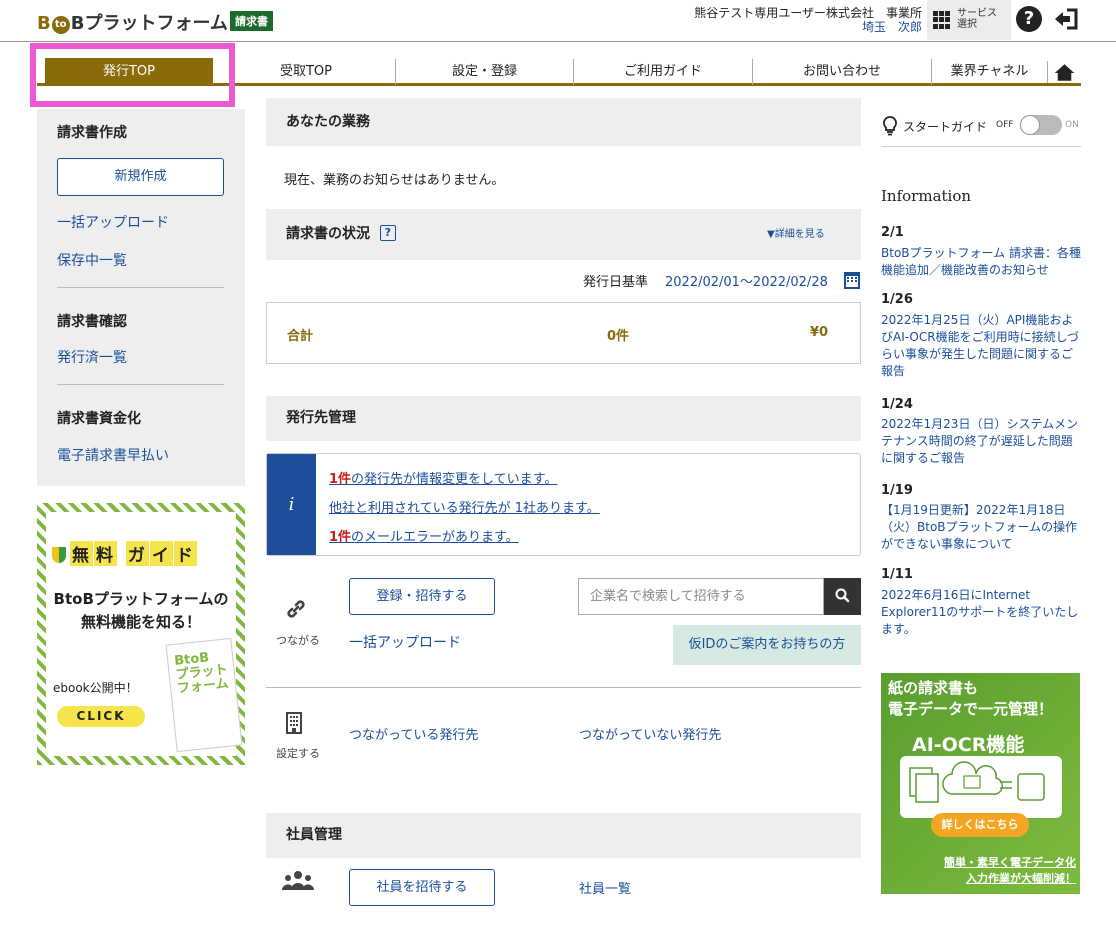 Image resolution: width=1116 pixels, height=932 pixels. Describe the element at coordinates (897, 404) in the screenshot. I see `news-date: 1/24` at that location.